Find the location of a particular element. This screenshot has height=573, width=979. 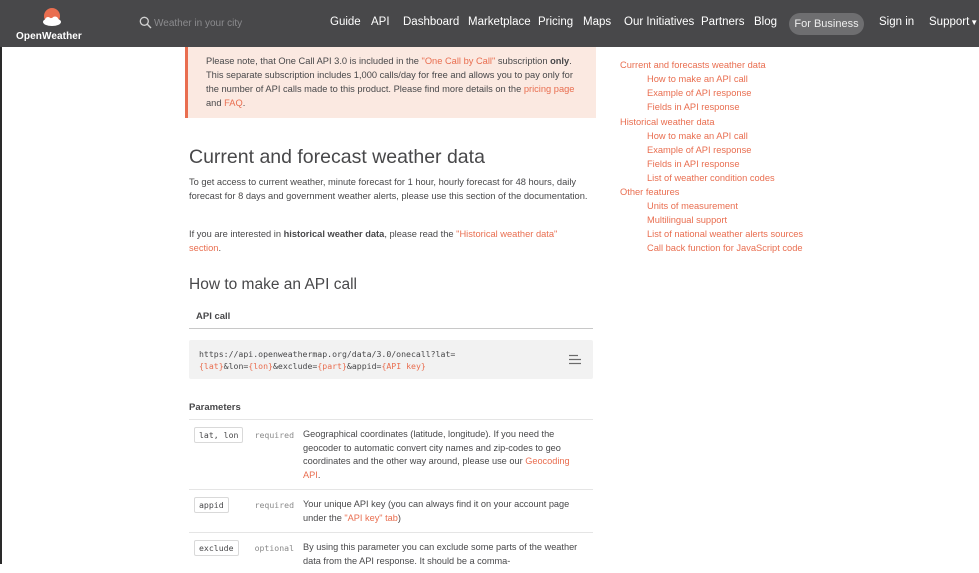

historical-text-1: If you are interested in is located at coordinates (236, 234).